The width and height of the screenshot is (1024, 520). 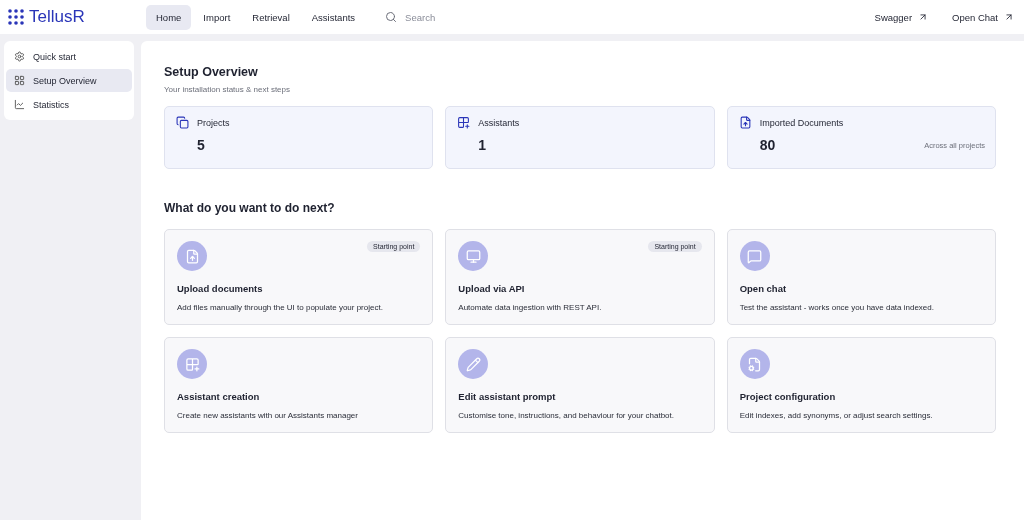 What do you see at coordinates (16, 17) in the screenshot?
I see `logo-icon` at bounding box center [16, 17].